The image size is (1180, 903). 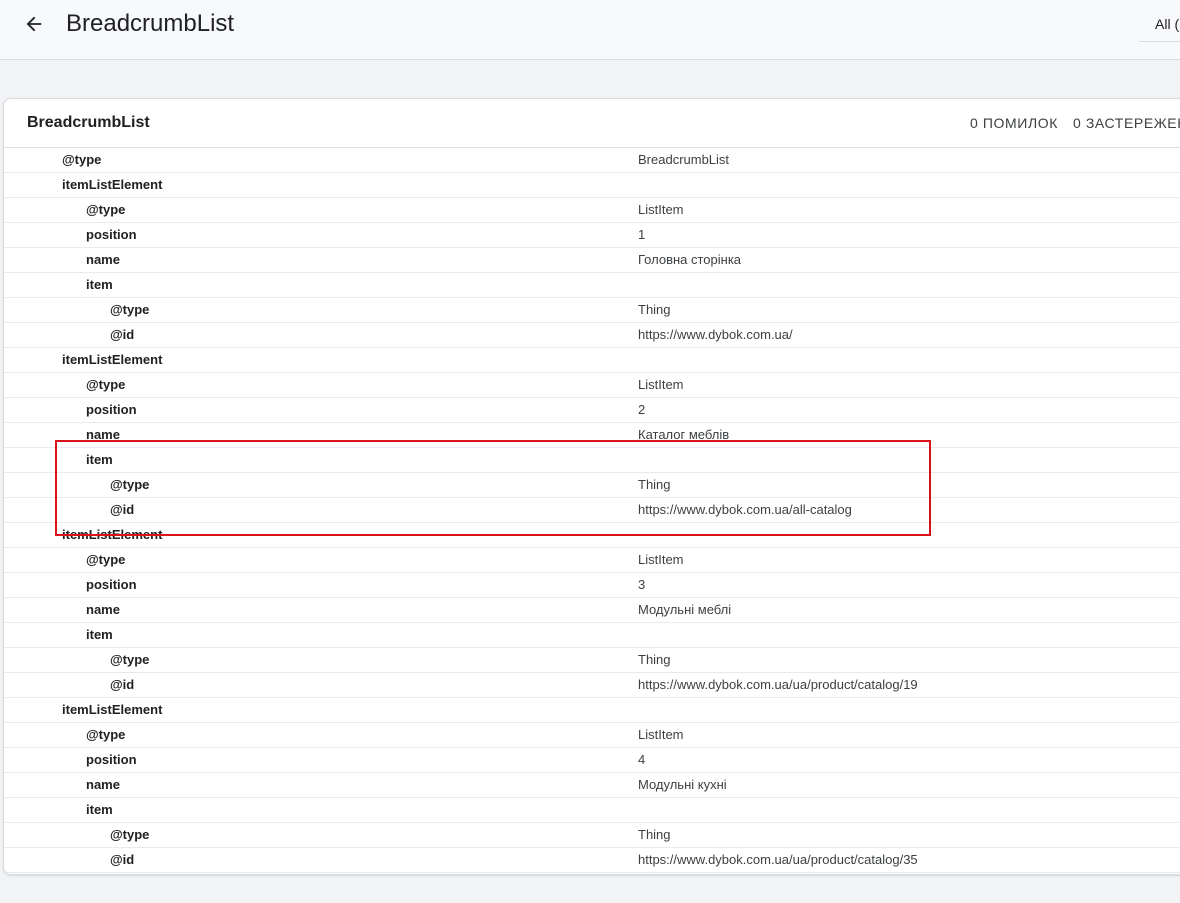 What do you see at coordinates (592, 585) in the screenshot?
I see `property-row: position 3` at bounding box center [592, 585].